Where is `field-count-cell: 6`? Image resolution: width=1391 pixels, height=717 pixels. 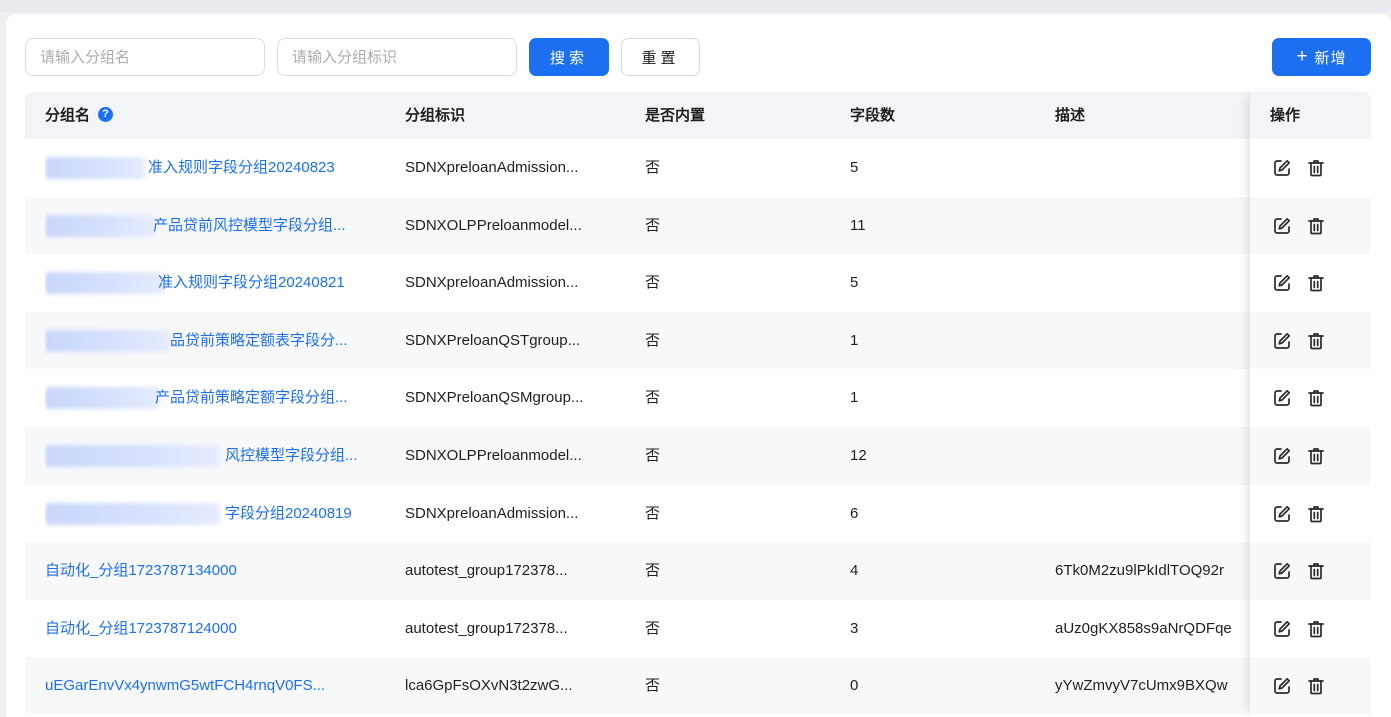 field-count-cell: 6 is located at coordinates (854, 513).